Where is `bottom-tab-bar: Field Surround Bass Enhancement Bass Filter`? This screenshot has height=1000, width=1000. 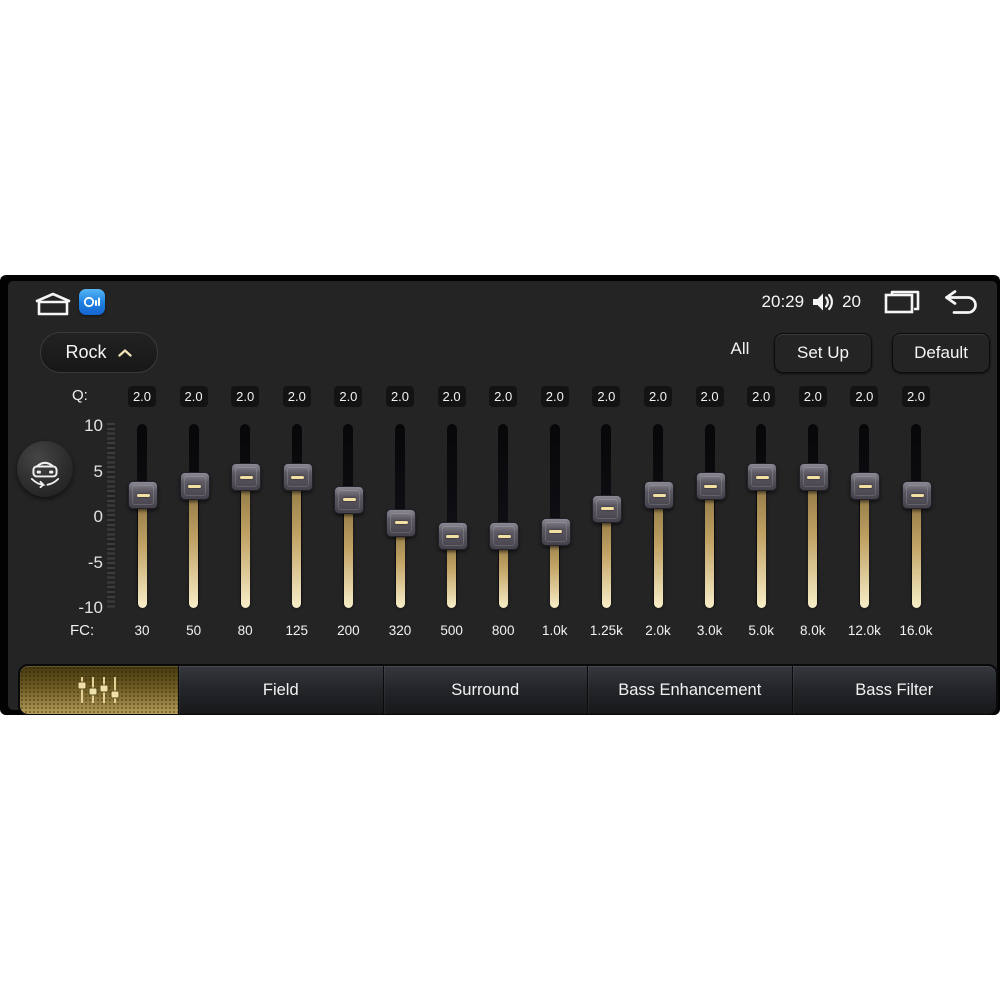
bottom-tab-bar: Field Surround Bass Enhancement Bass Filter is located at coordinates (508, 689).